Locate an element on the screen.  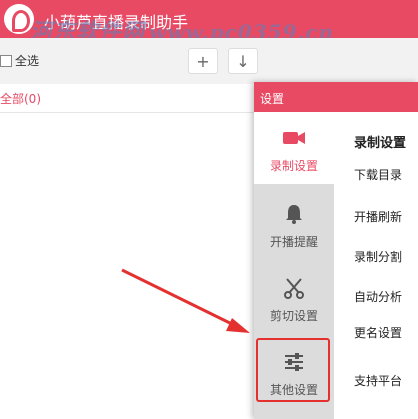
nav-other-settings: 其他设置 is located at coordinates (294, 372).